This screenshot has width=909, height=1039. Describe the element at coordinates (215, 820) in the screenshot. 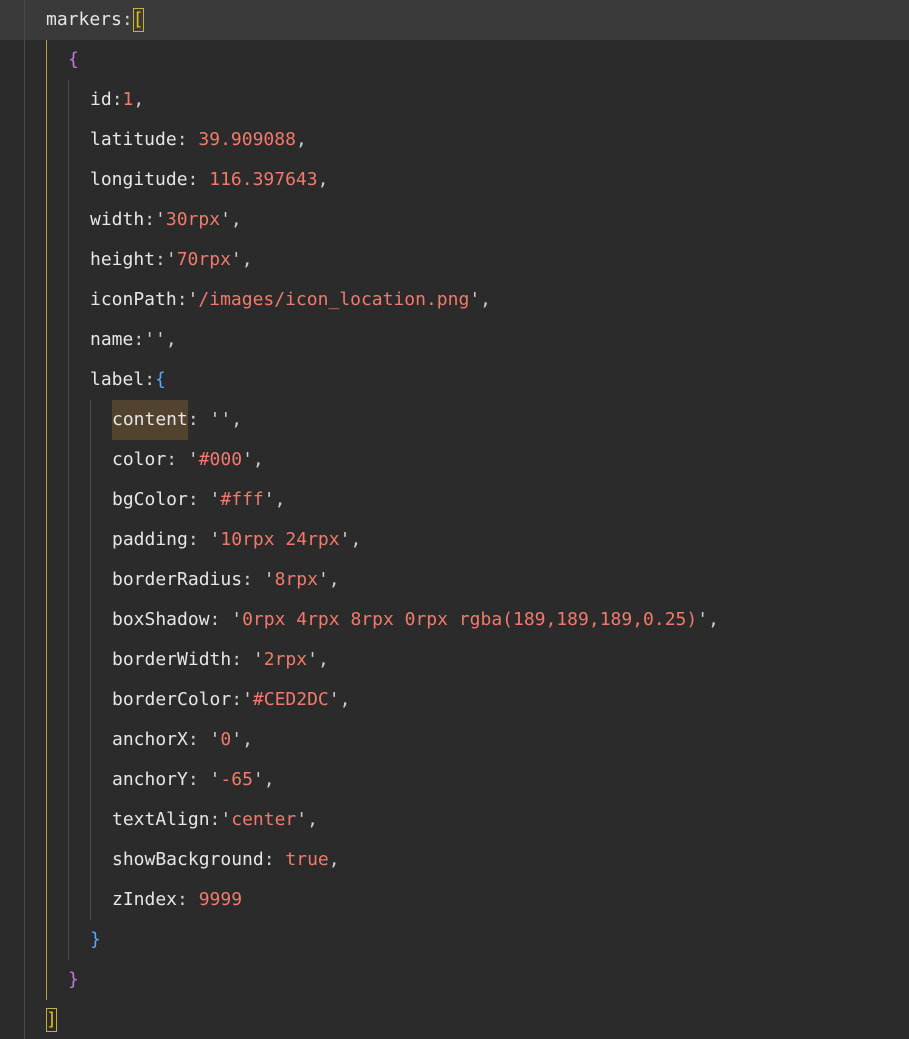

I see `code-line: textAlign:'center',` at that location.